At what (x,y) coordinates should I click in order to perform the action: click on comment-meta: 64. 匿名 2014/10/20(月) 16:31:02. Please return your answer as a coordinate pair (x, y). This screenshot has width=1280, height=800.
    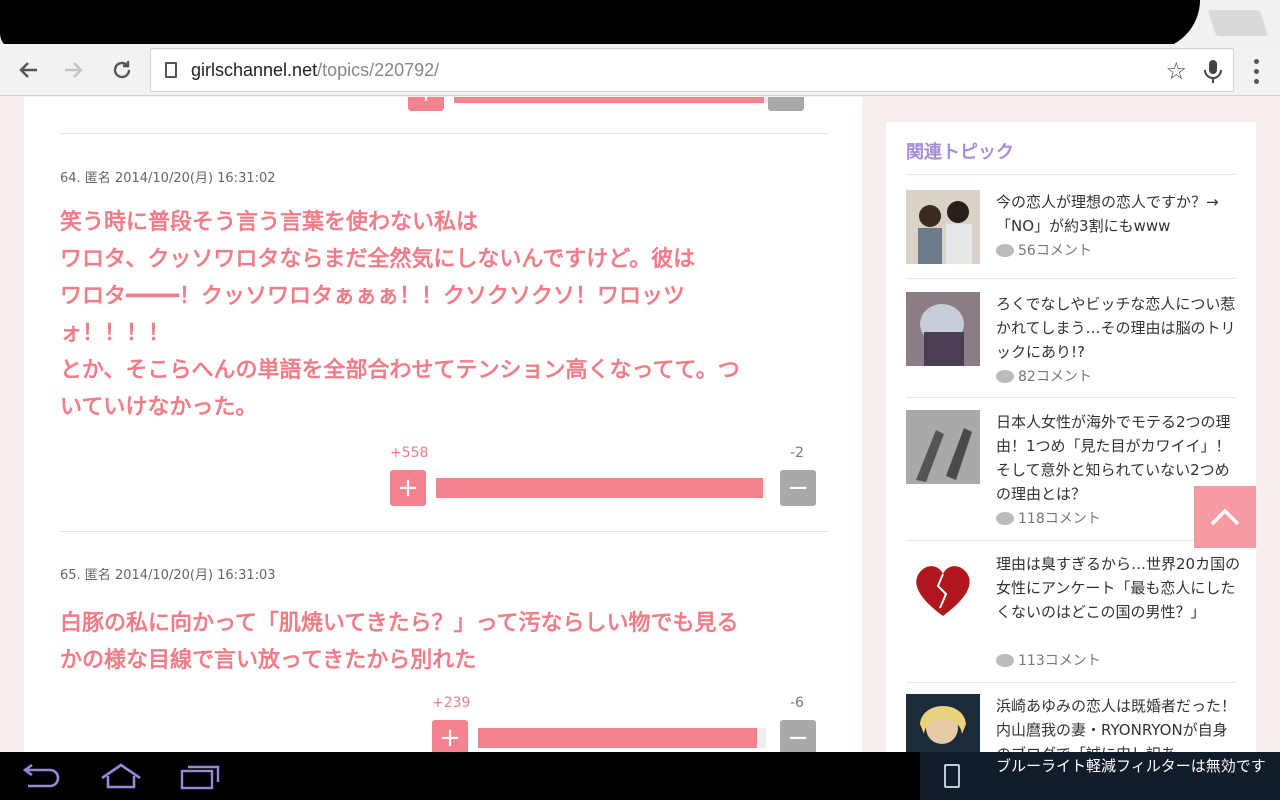
    Looking at the image, I should click on (168, 178).